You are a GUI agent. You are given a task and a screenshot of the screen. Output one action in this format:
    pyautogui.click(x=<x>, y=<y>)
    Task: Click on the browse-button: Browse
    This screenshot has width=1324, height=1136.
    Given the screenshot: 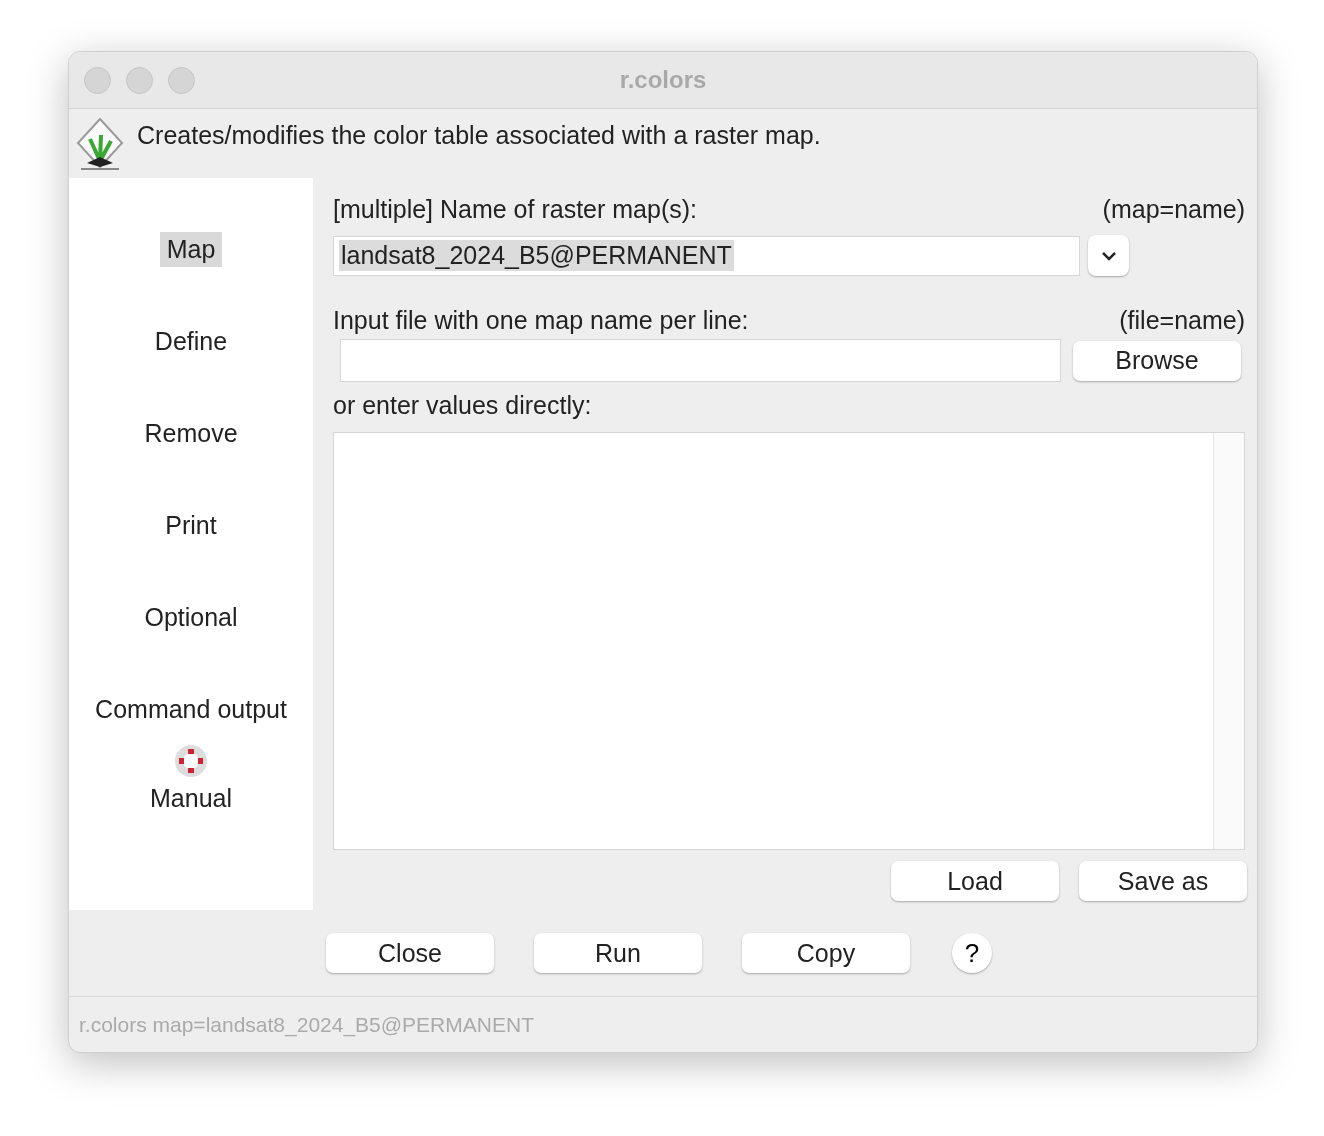 What is the action you would take?
    pyautogui.click(x=1157, y=360)
    